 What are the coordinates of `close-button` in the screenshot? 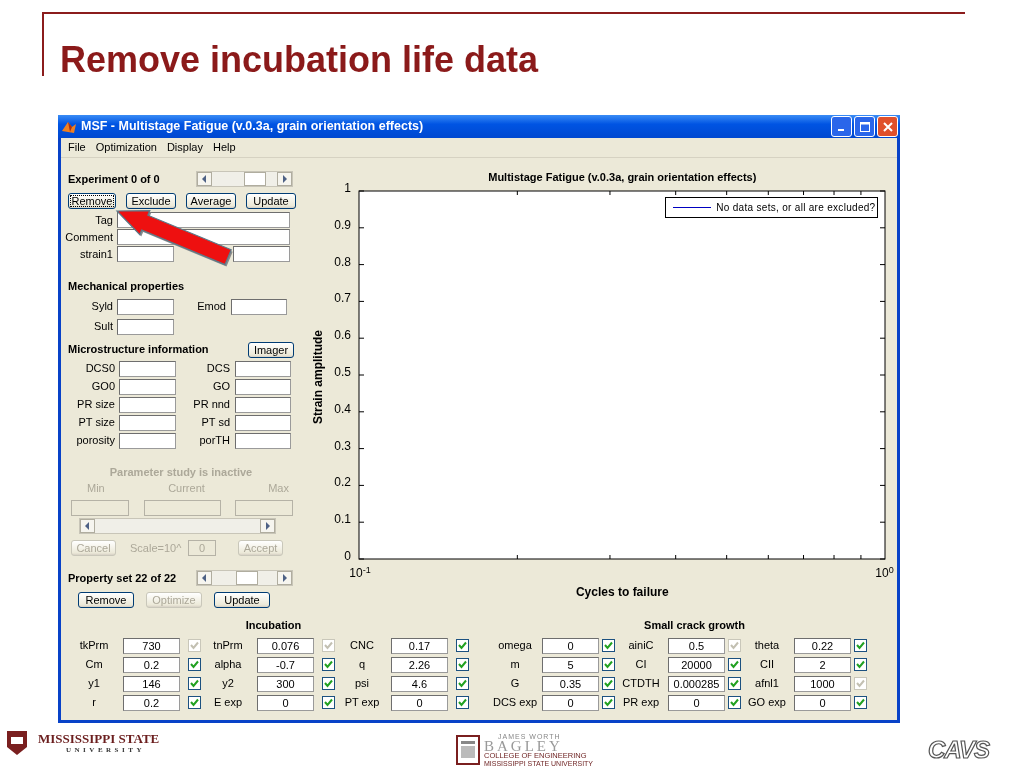 It's located at (887, 126).